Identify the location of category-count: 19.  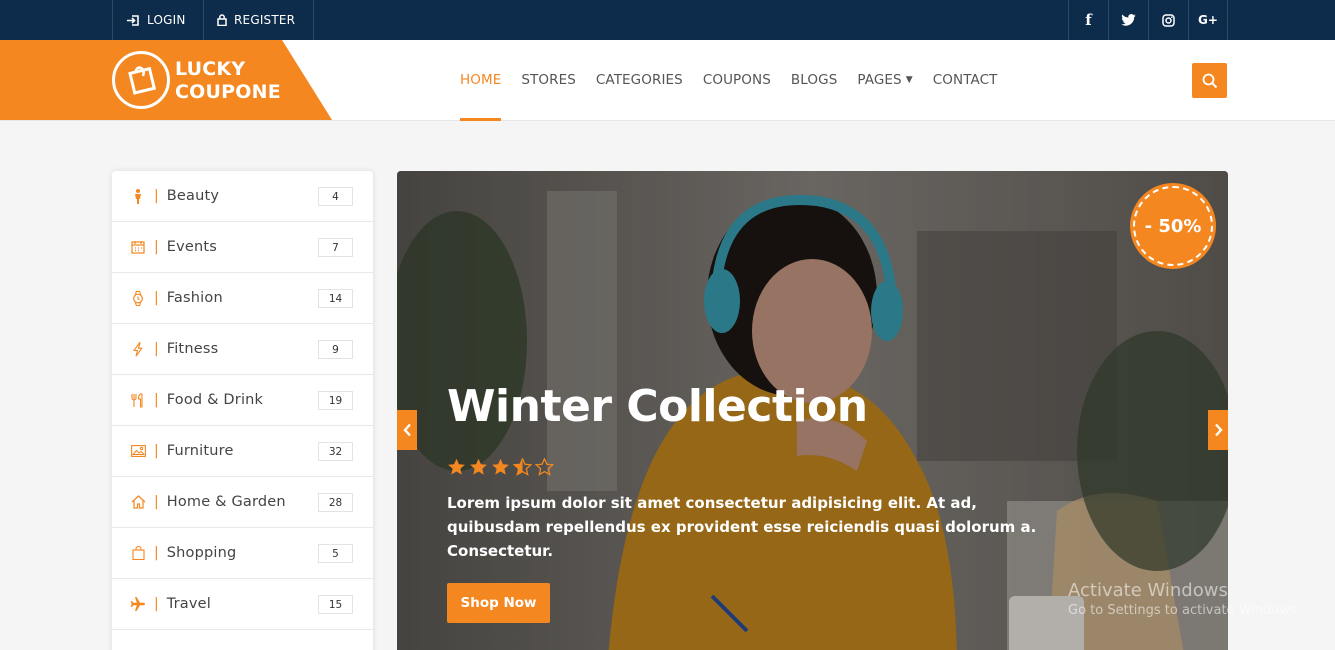
(335, 400).